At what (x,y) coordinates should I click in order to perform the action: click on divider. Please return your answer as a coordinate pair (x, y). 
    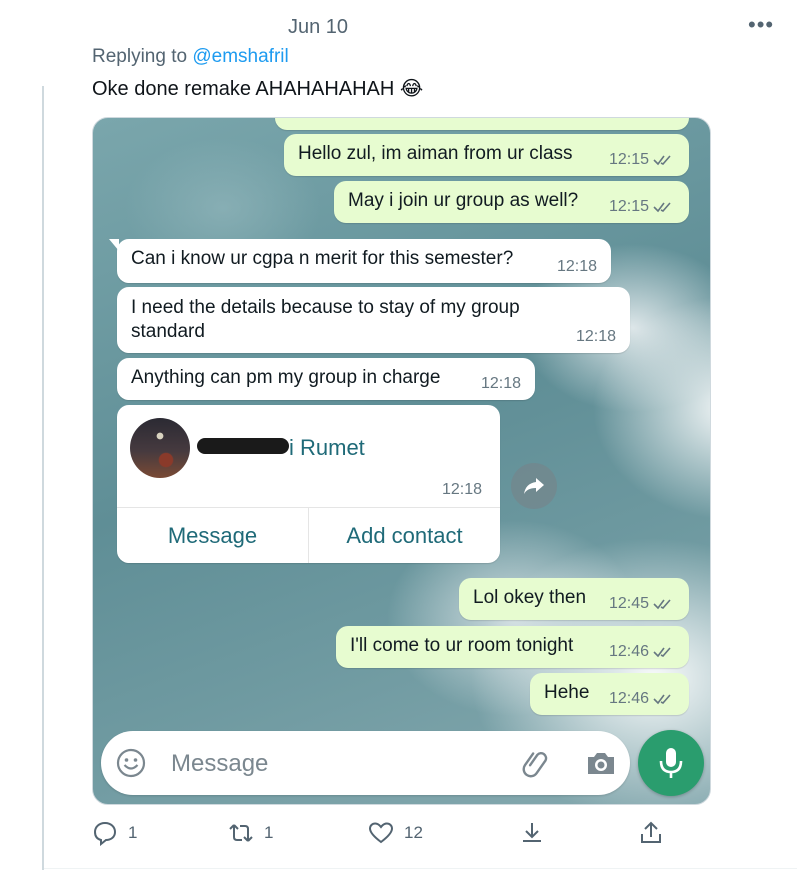
    Looking at the image, I should click on (420, 868).